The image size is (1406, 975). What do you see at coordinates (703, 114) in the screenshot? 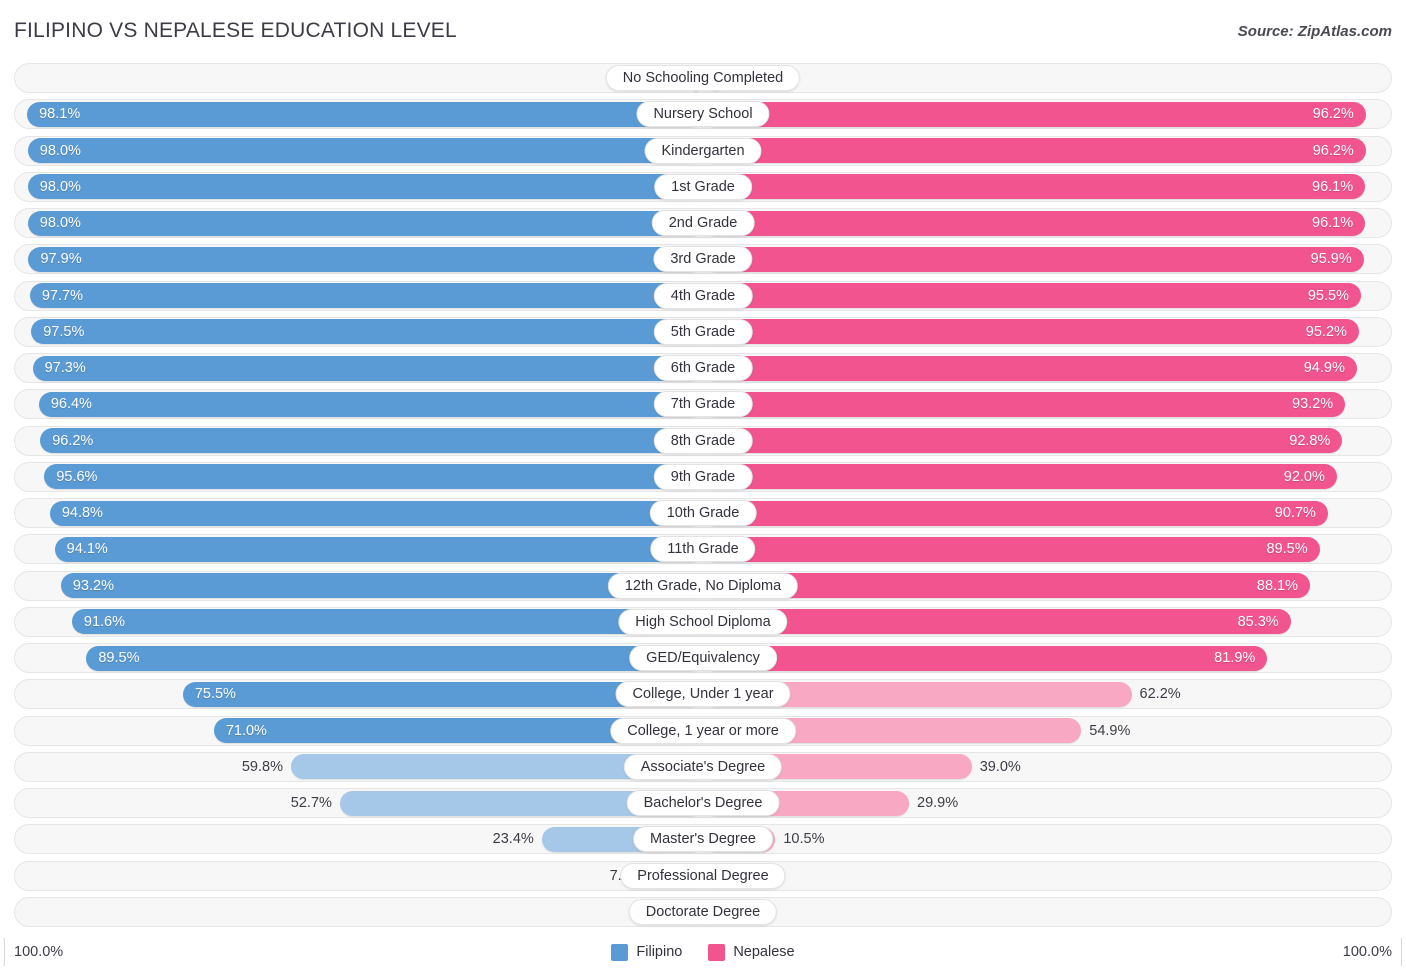
I see `category-label: Nursery School` at bounding box center [703, 114].